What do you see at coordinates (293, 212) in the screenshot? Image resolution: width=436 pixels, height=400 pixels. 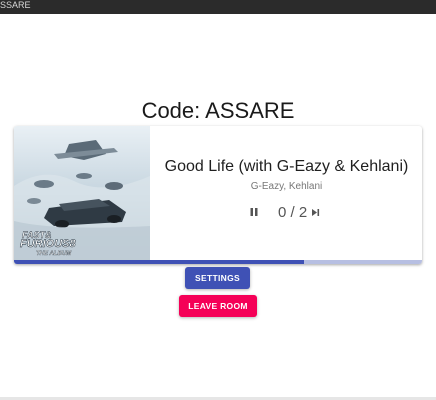 I see `skip-votes-count: 0 / 2` at bounding box center [293, 212].